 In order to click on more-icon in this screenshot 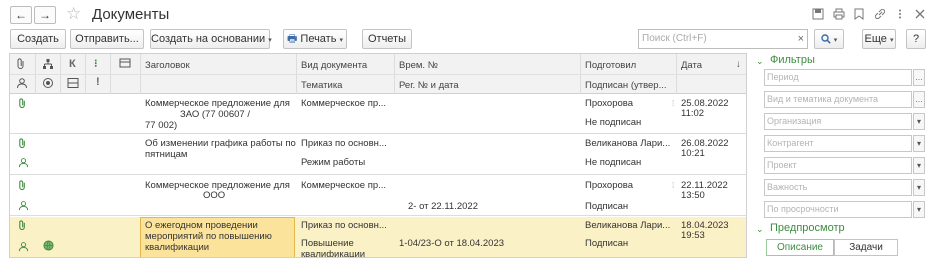, I will do `click(900, 15)`.